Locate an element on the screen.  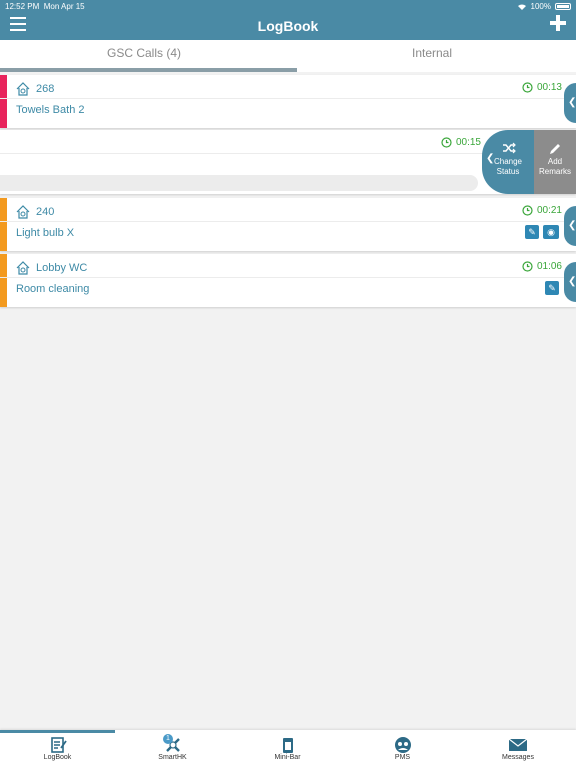
add-remarks-button: Add Remarks is located at coordinates (555, 162).